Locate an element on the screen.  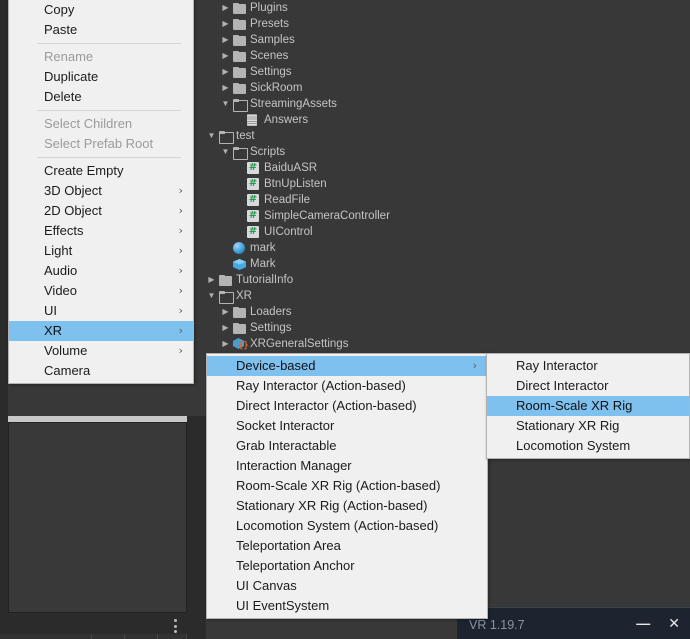
menu-item-light: Light › is located at coordinates (101, 251).